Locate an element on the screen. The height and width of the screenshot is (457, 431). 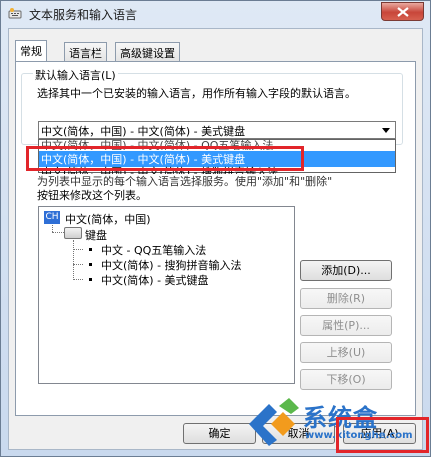
move-up-button: 上移(U) is located at coordinates (346, 352).